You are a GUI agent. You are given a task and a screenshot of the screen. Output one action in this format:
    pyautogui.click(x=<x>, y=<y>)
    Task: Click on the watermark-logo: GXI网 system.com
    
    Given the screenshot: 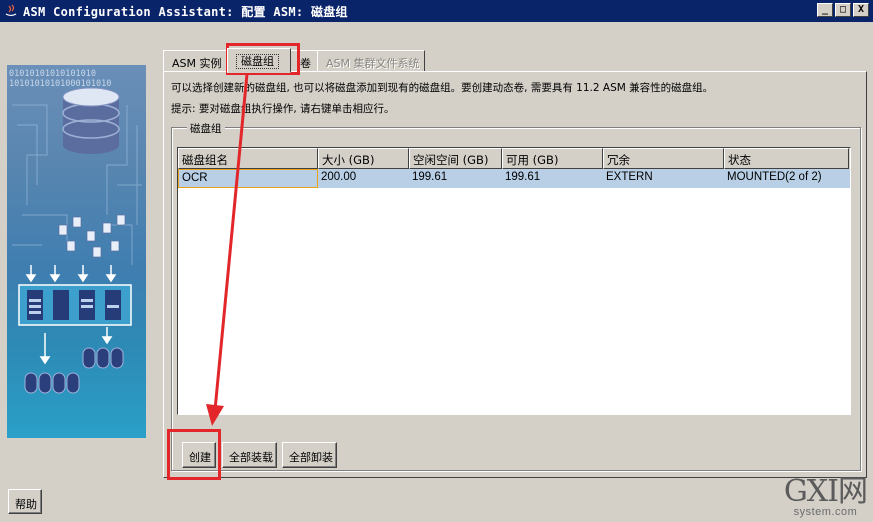 What is the action you would take?
    pyautogui.click(x=825, y=496)
    